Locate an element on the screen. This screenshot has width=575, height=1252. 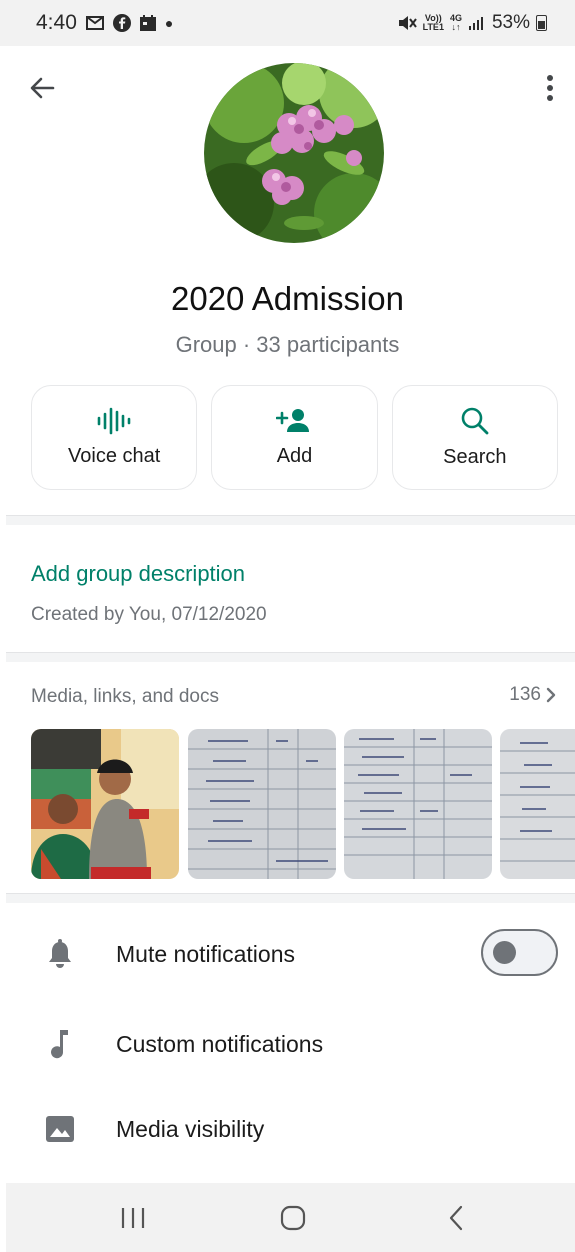
arrow-back-icon is located at coordinates (42, 88).